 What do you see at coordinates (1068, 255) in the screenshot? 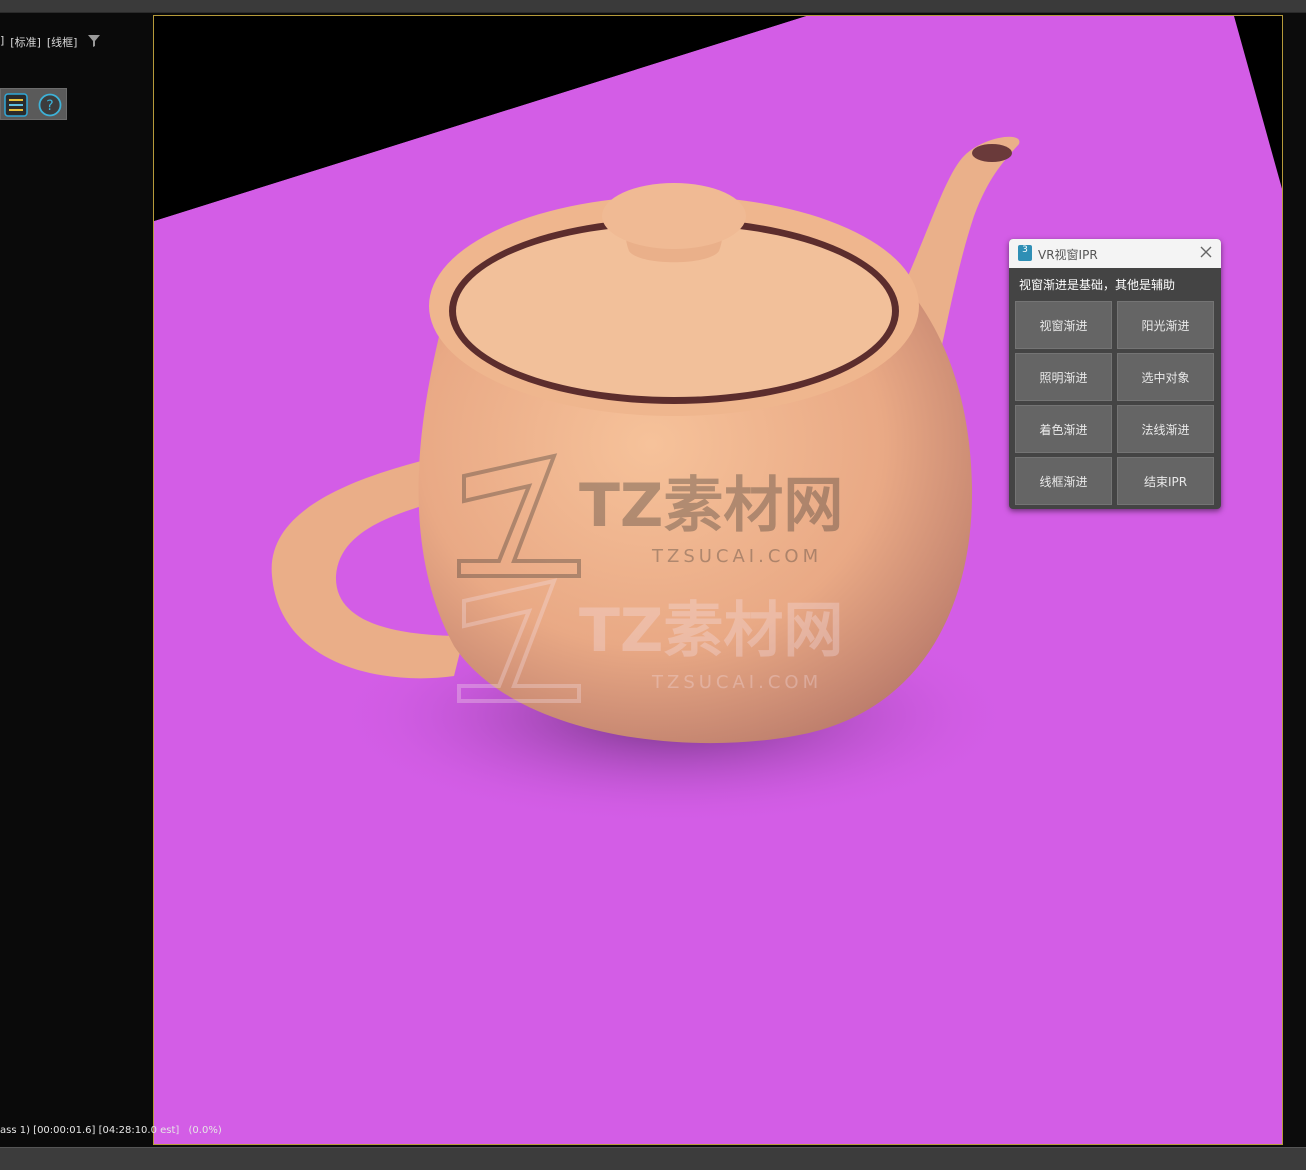
I see `ipr-title: VR视窗IPR` at bounding box center [1068, 255].